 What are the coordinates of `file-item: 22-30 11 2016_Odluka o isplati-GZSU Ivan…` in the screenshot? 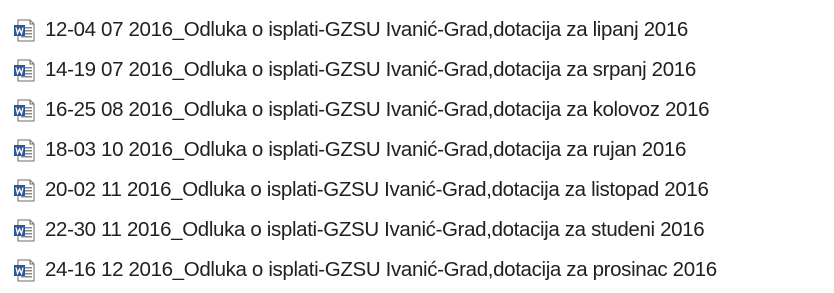 It's located at (419, 230).